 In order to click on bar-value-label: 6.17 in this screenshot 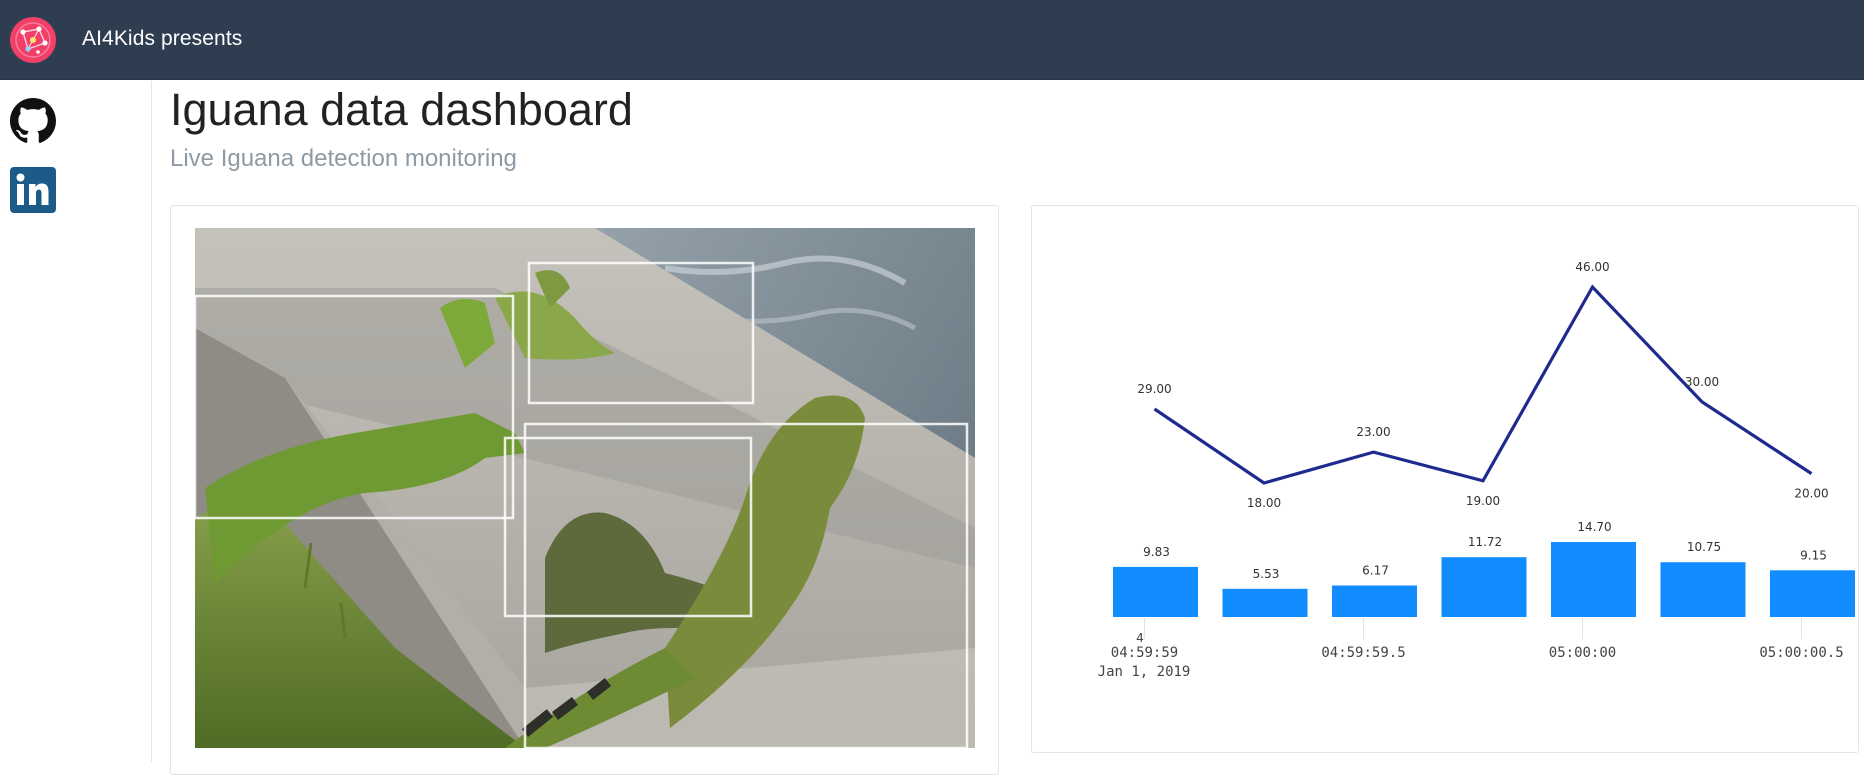, I will do `click(1375, 571)`.